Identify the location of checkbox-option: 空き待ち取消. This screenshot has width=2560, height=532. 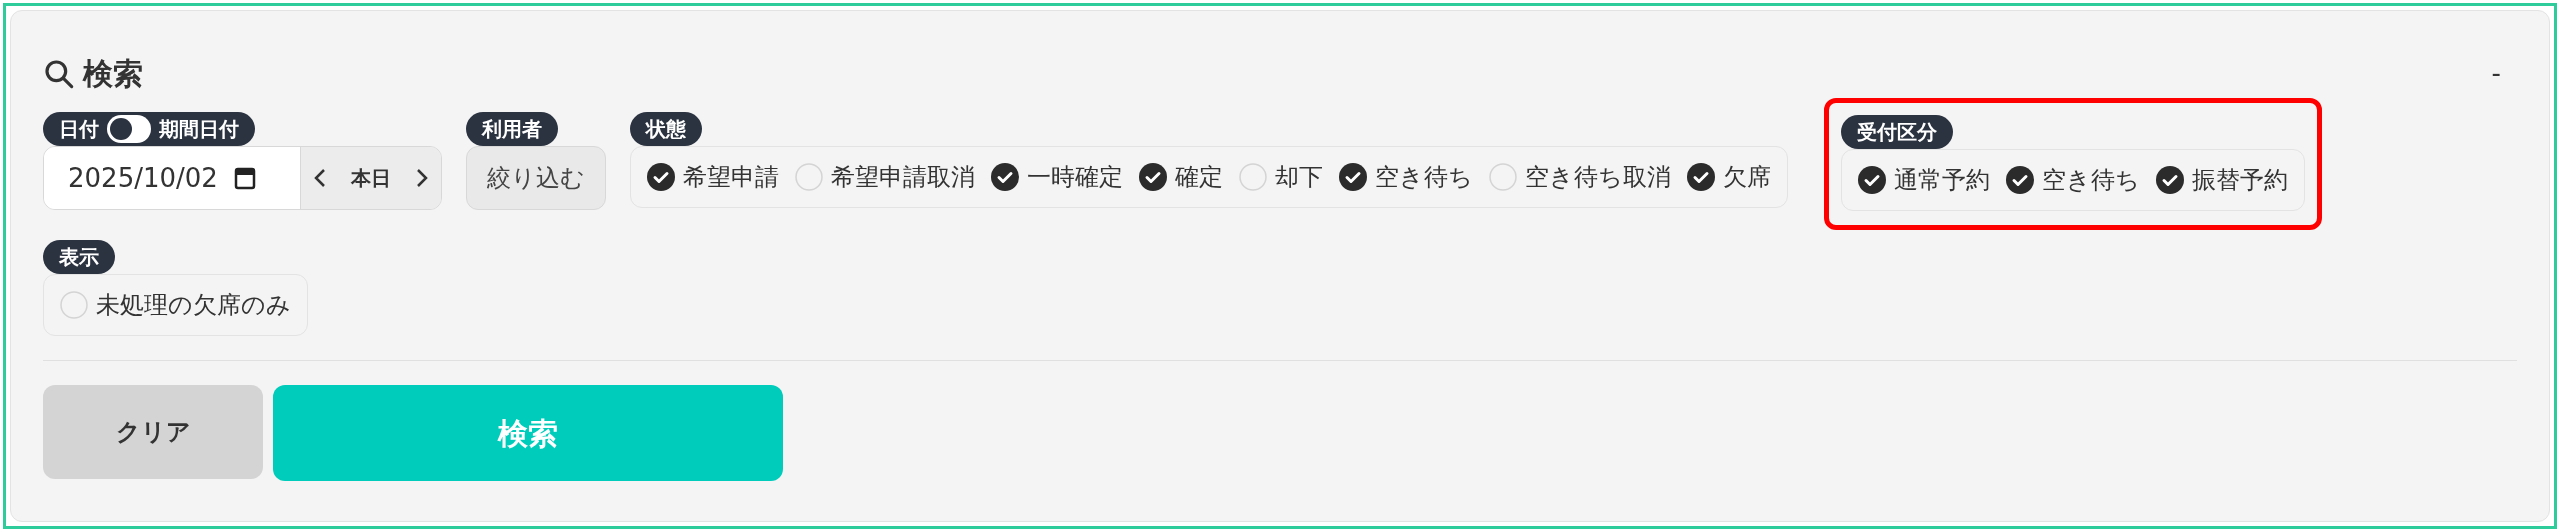
(1580, 177).